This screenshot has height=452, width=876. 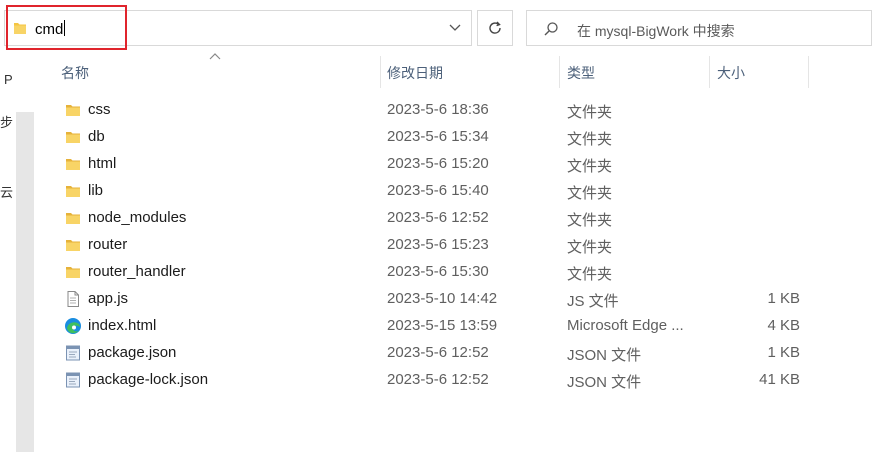 I want to click on file-row: db 2023-5-6 15:34 文件夹, so click(x=438, y=136).